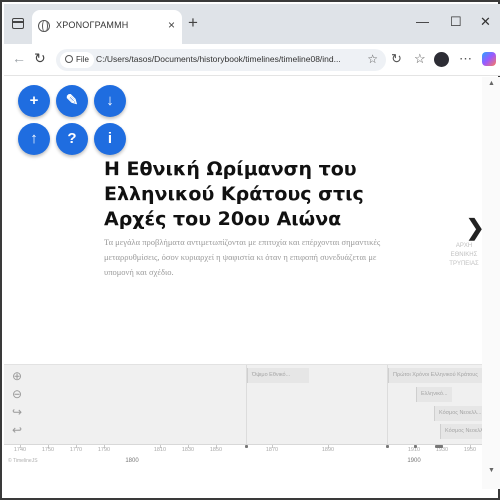 This screenshot has height=500, width=500. What do you see at coordinates (465, 59) in the screenshot?
I see `more-menu-icon: ⋯` at bounding box center [465, 59].